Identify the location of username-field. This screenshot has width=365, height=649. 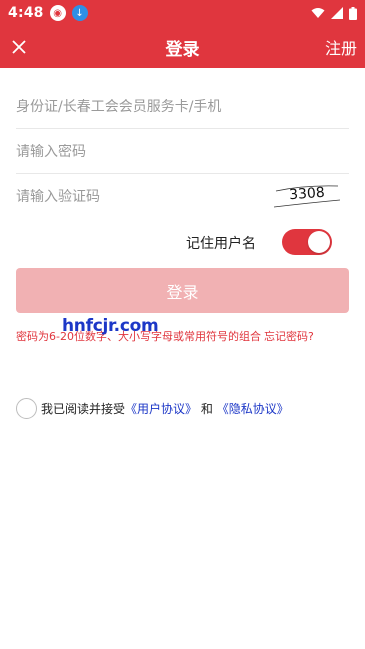
(182, 107).